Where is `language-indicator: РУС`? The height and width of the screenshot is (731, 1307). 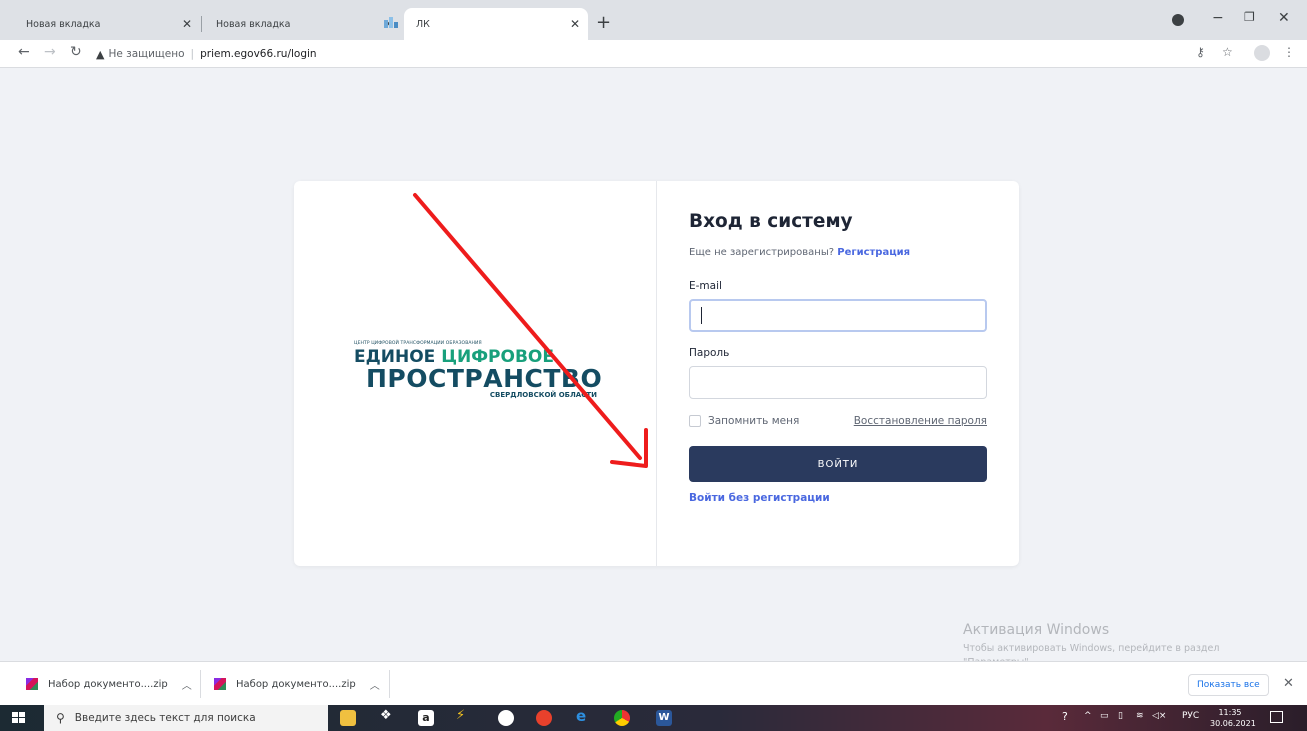 language-indicator: РУС is located at coordinates (1190, 716).